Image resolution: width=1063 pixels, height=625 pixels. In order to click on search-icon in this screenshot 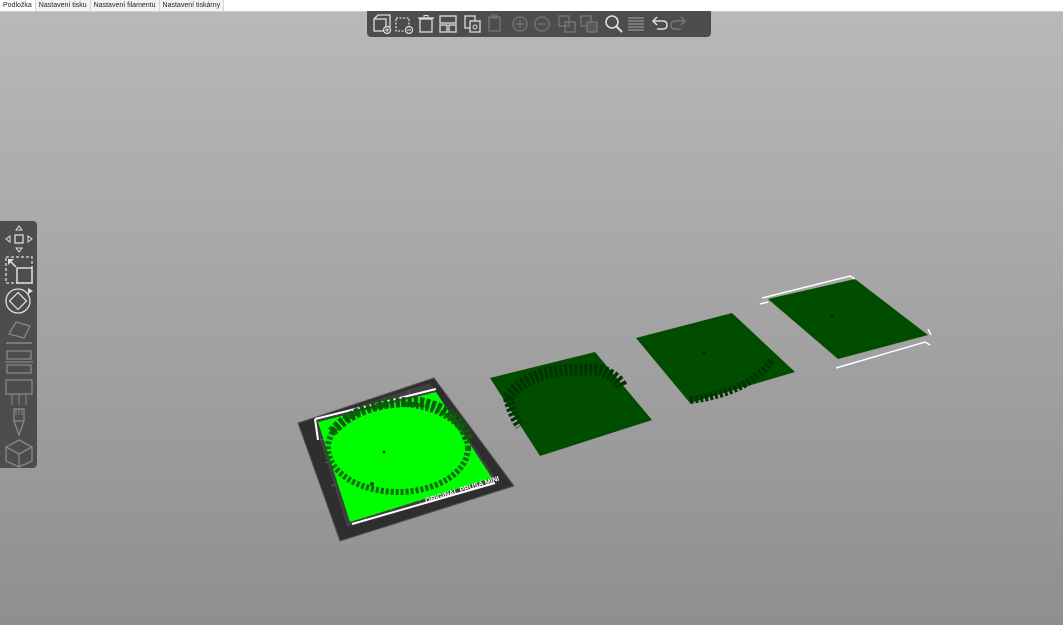, I will do `click(614, 24)`.